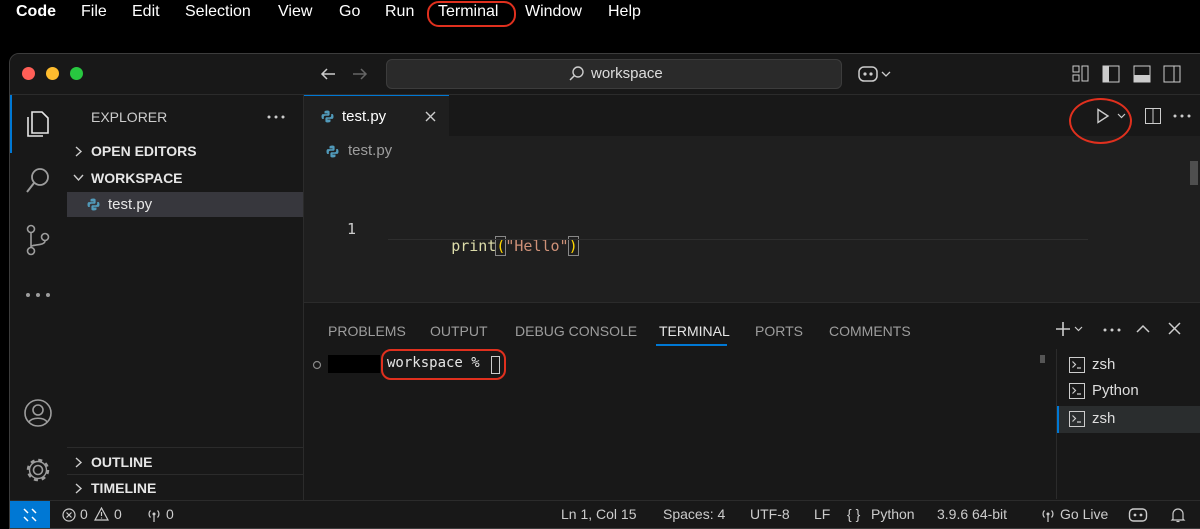 The width and height of the screenshot is (1200, 529). I want to click on tab-terminal: TERMINAL, so click(694, 331).